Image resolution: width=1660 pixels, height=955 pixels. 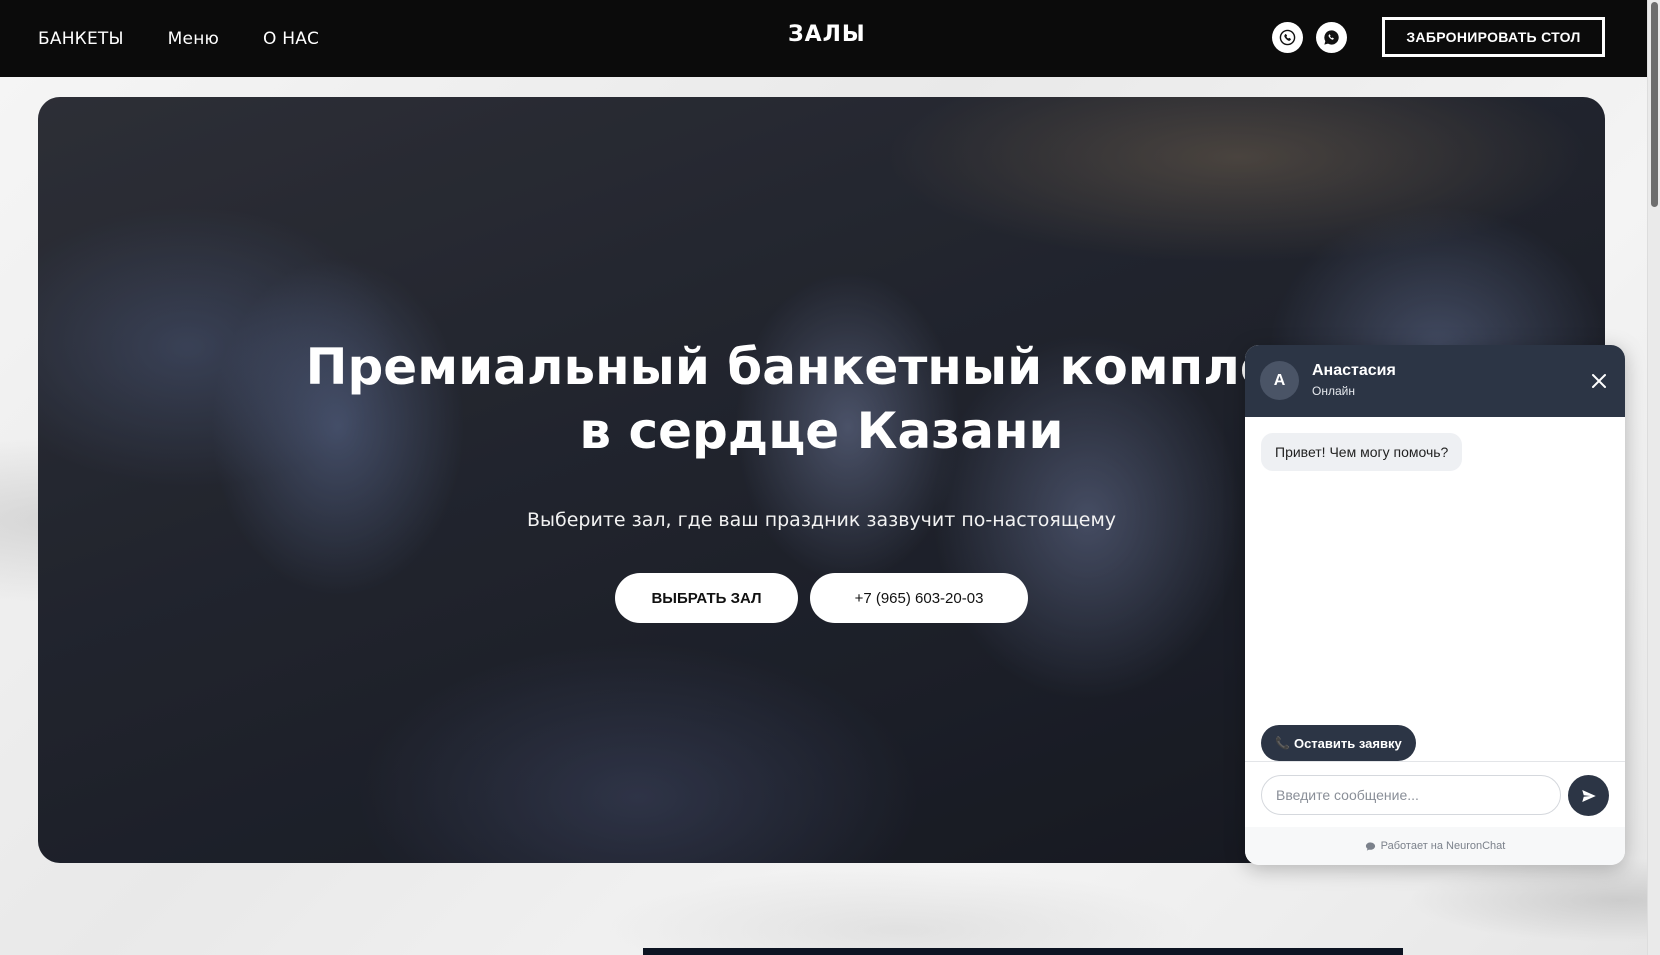 What do you see at coordinates (1347, 743) in the screenshot?
I see `leave-request-label: Оставить заявку` at bounding box center [1347, 743].